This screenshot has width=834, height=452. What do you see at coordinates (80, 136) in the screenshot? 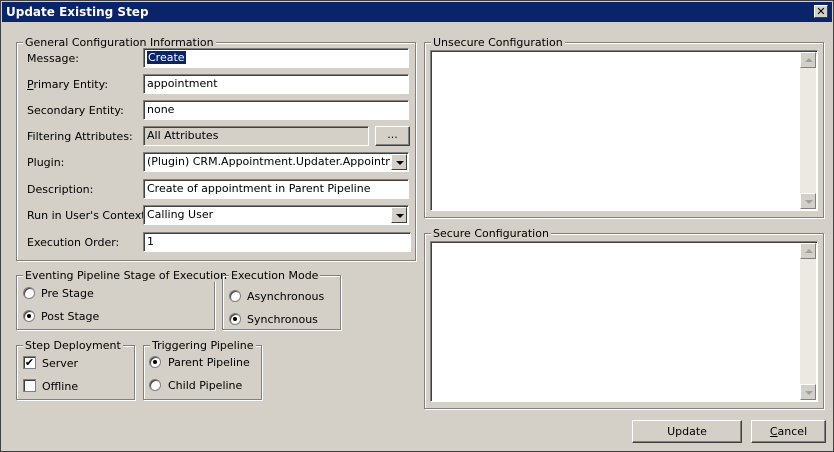
I see `filtering-attributes-label: Filtering Attributes:` at bounding box center [80, 136].